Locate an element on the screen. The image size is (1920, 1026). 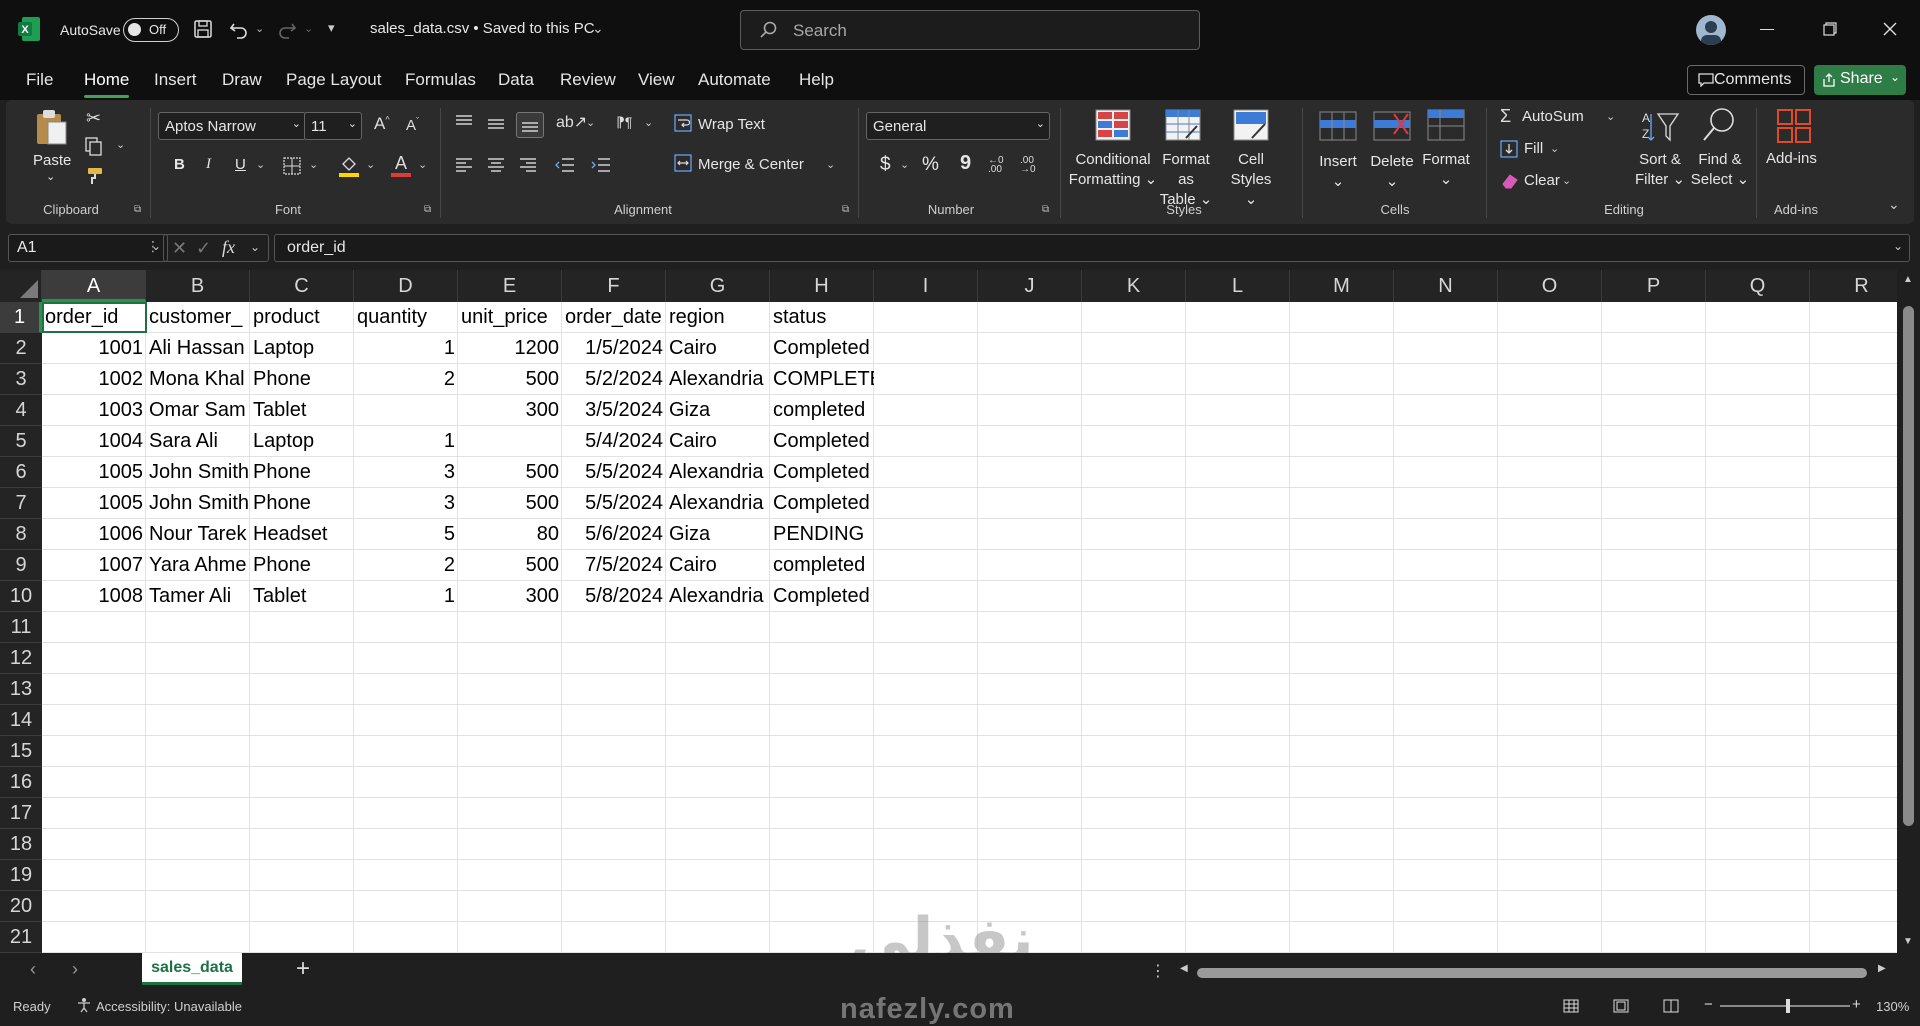
cell-c1: product is located at coordinates (302, 317).